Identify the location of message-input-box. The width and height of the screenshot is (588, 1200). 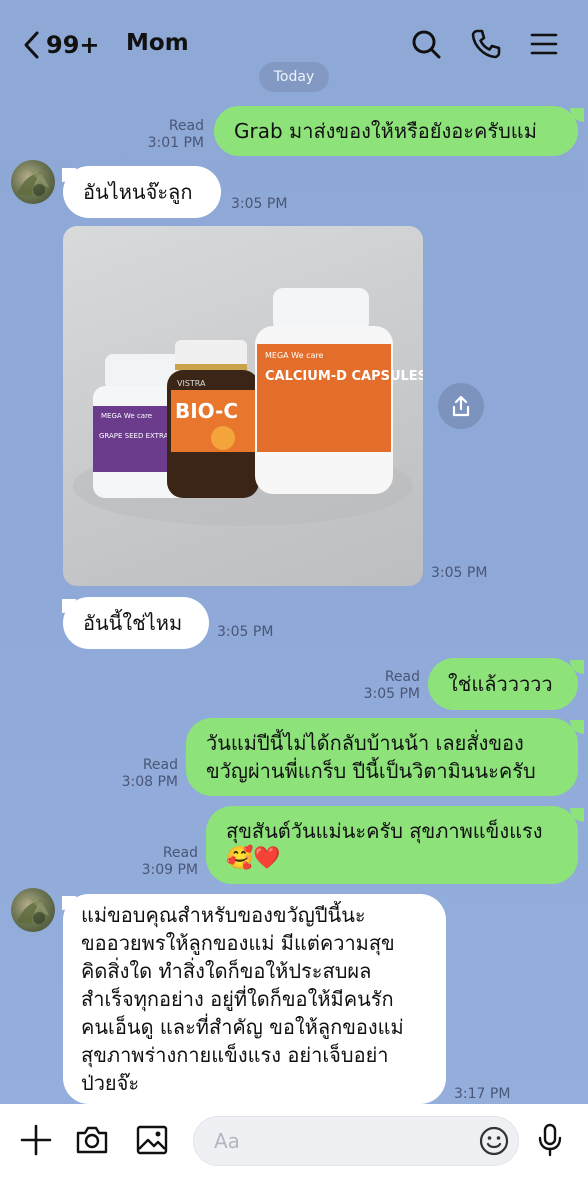
(356, 1141).